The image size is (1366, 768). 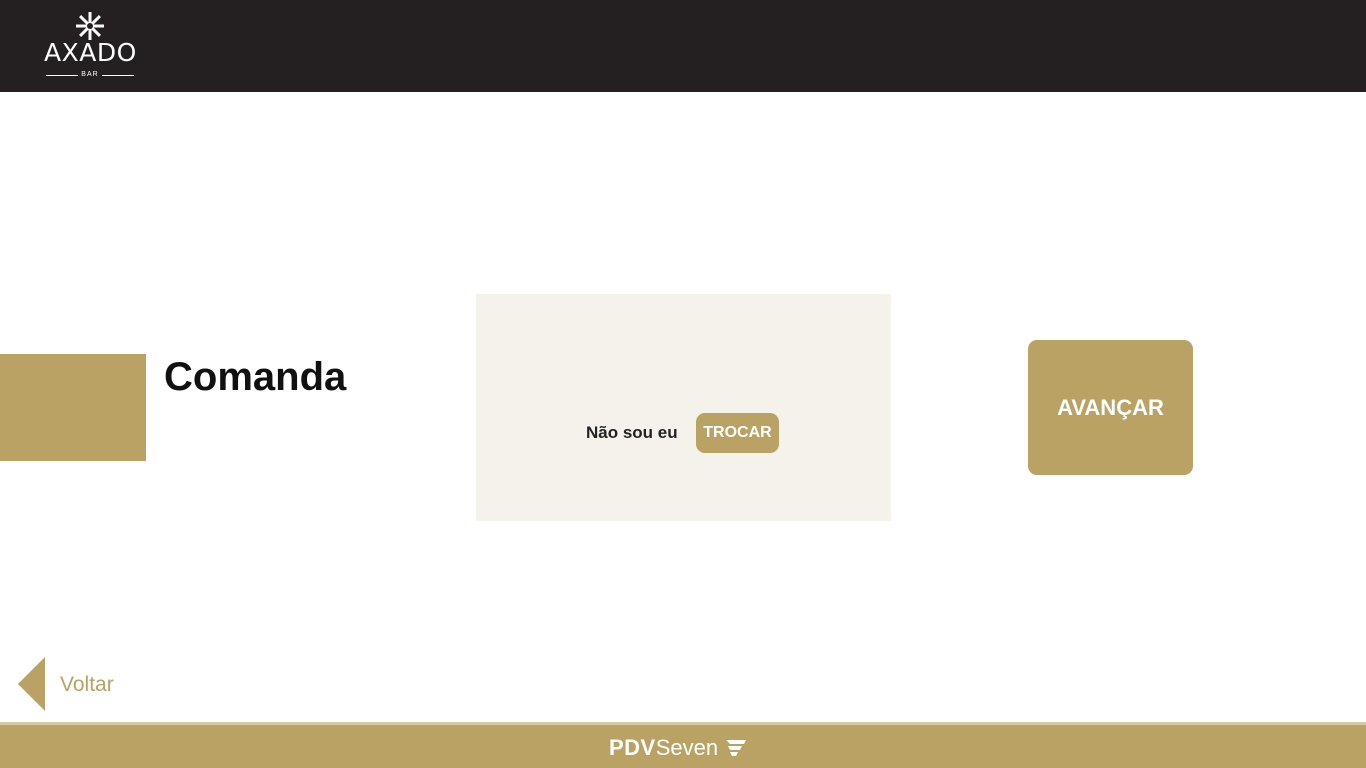 I want to click on logo-name: AXADO, so click(x=90, y=52).